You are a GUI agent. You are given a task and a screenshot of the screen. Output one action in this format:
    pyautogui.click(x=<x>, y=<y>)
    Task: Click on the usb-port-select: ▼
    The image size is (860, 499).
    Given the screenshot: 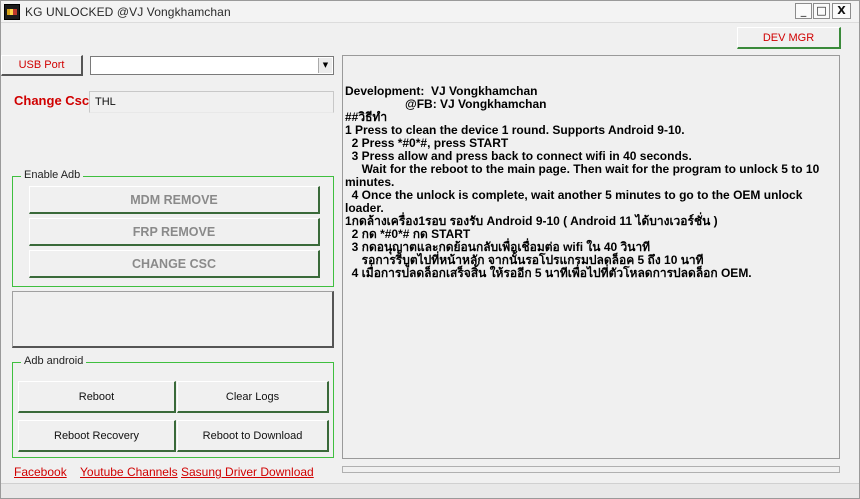 What is the action you would take?
    pyautogui.click(x=212, y=65)
    